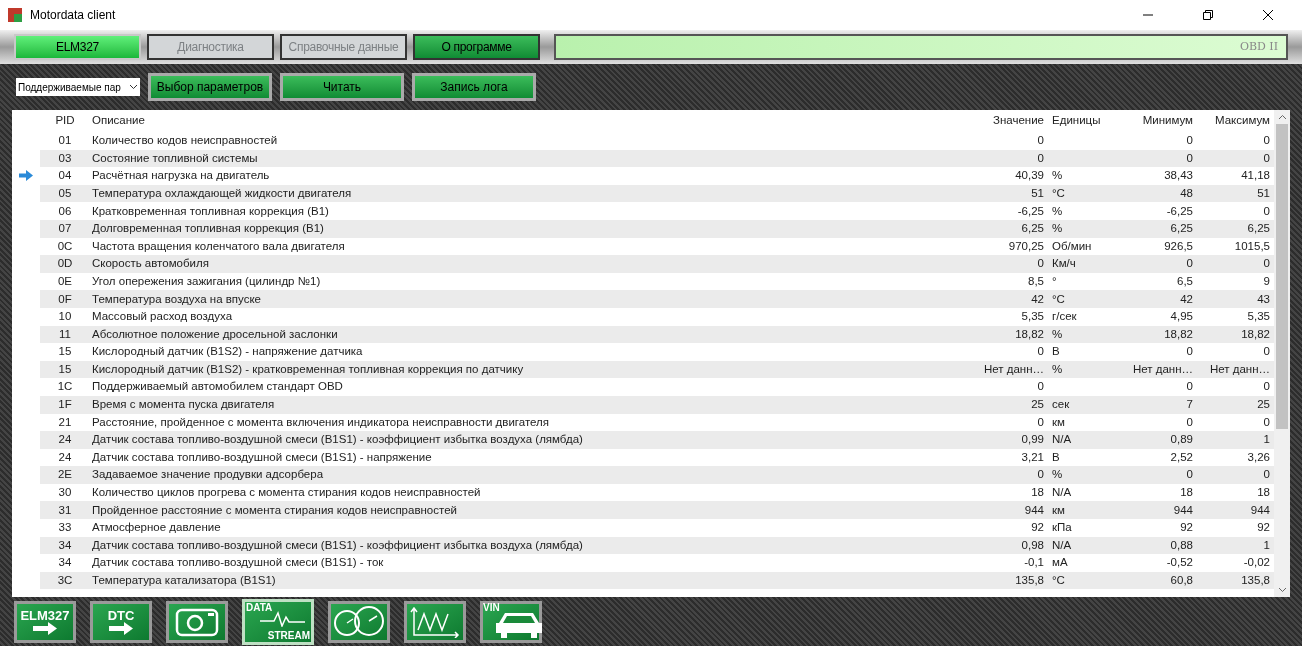 This screenshot has width=1302, height=646. Describe the element at coordinates (1282, 276) in the screenshot. I see `scrollbar-thumb` at that location.